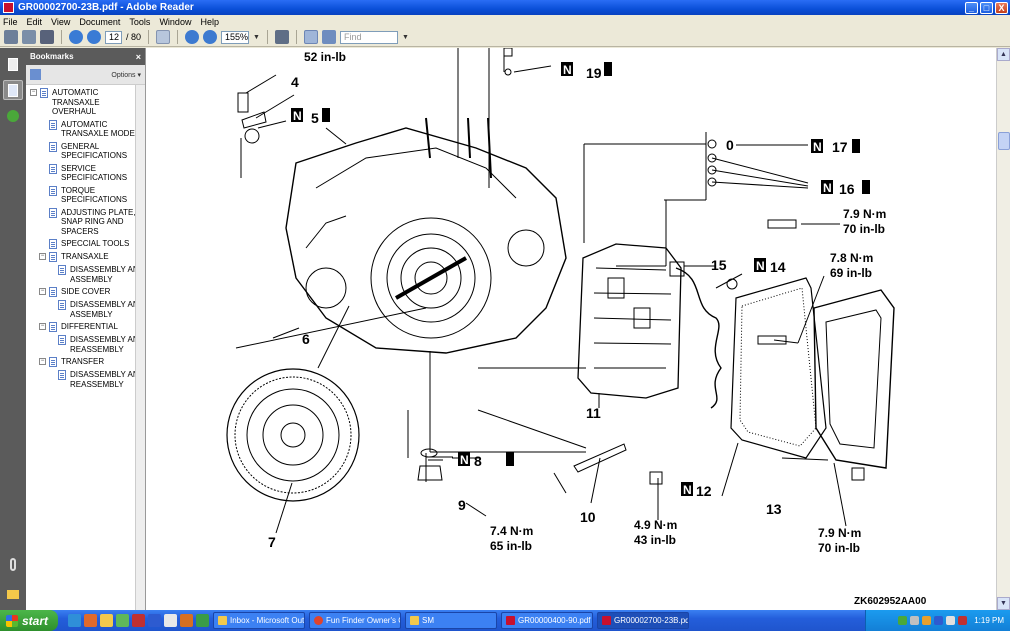 This screenshot has height=631, width=1010. I want to click on find-input: Find, so click(368, 37).